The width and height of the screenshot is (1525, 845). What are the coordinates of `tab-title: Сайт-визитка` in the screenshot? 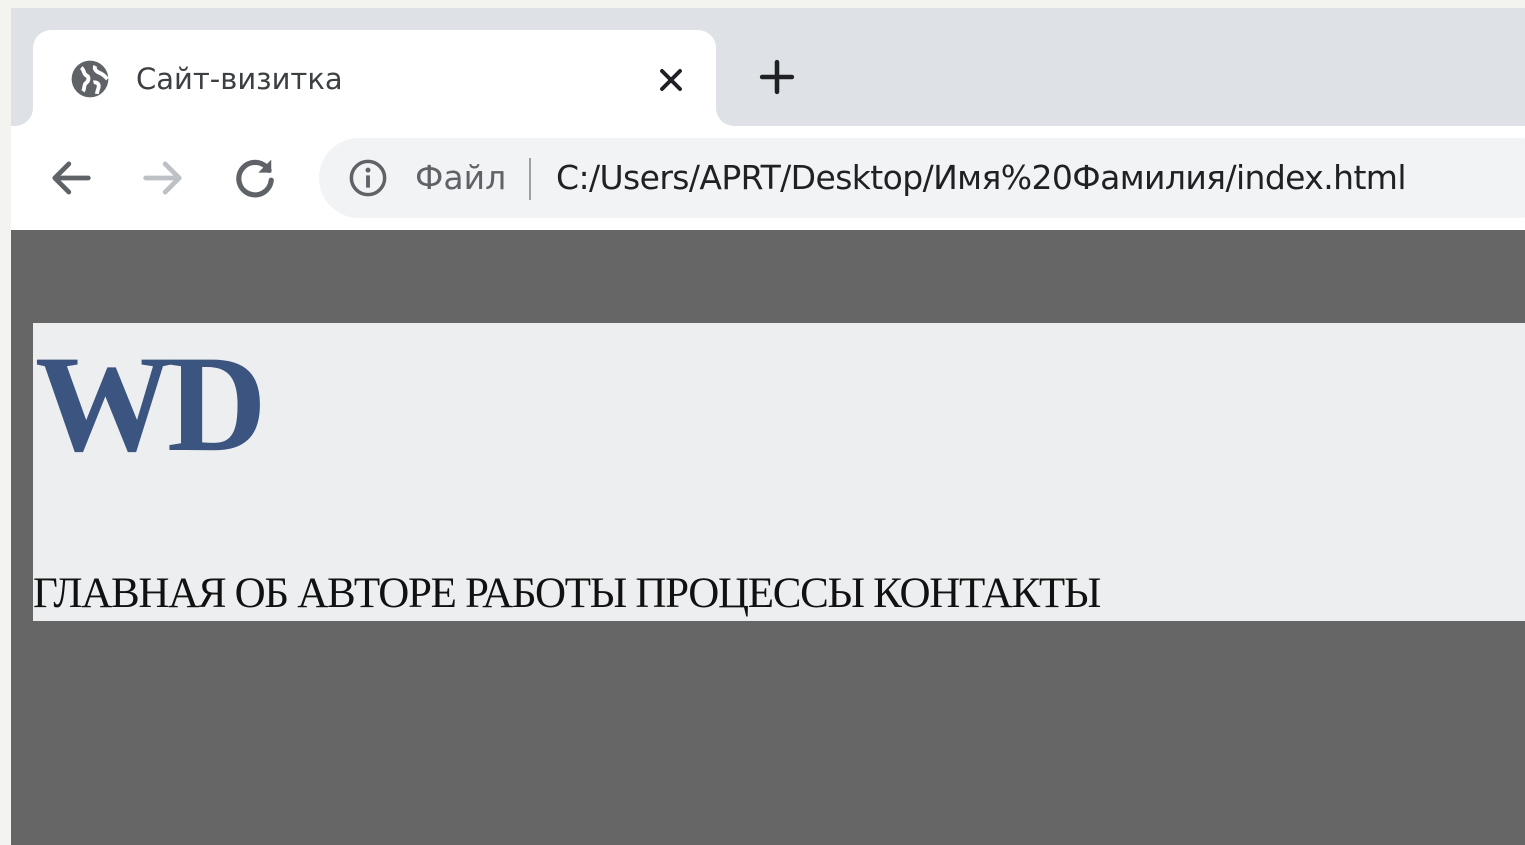 It's located at (239, 79).